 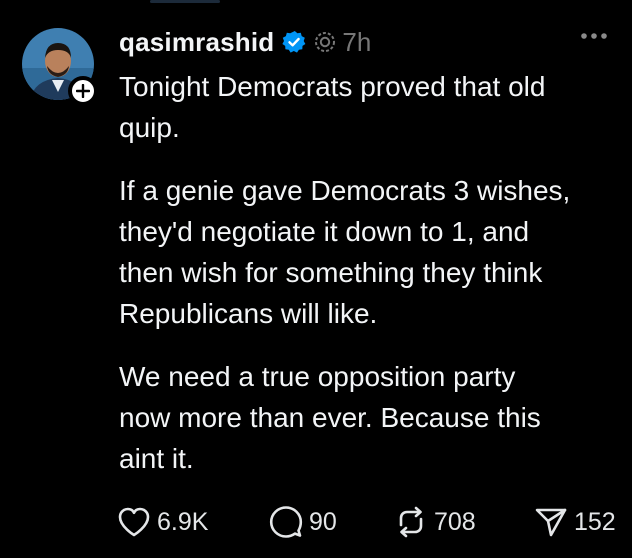 What do you see at coordinates (185, 1) in the screenshot?
I see `previous-post-link-fragment` at bounding box center [185, 1].